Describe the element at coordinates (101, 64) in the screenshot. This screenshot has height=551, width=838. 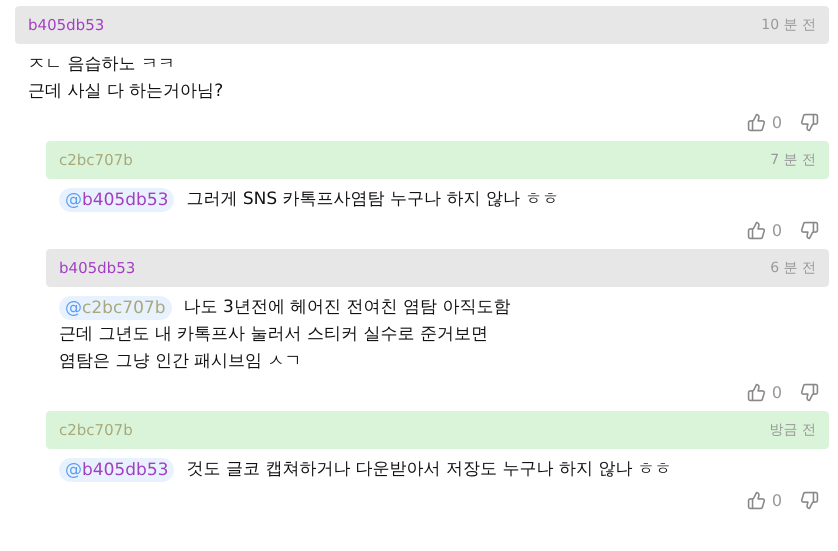
I see `comment-text: ㅈㄴ 음습하노 ㅋㅋ` at that location.